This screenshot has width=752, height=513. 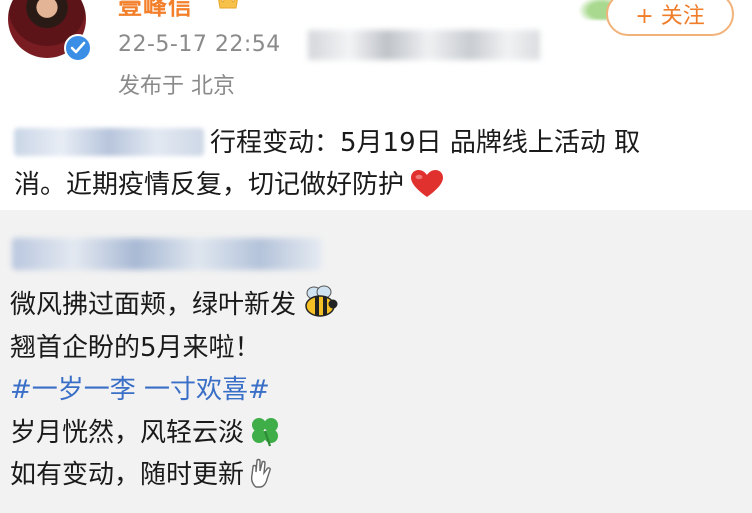 I want to click on repost-line-4: 岁月恍然，风轻云淡, so click(x=127, y=432).